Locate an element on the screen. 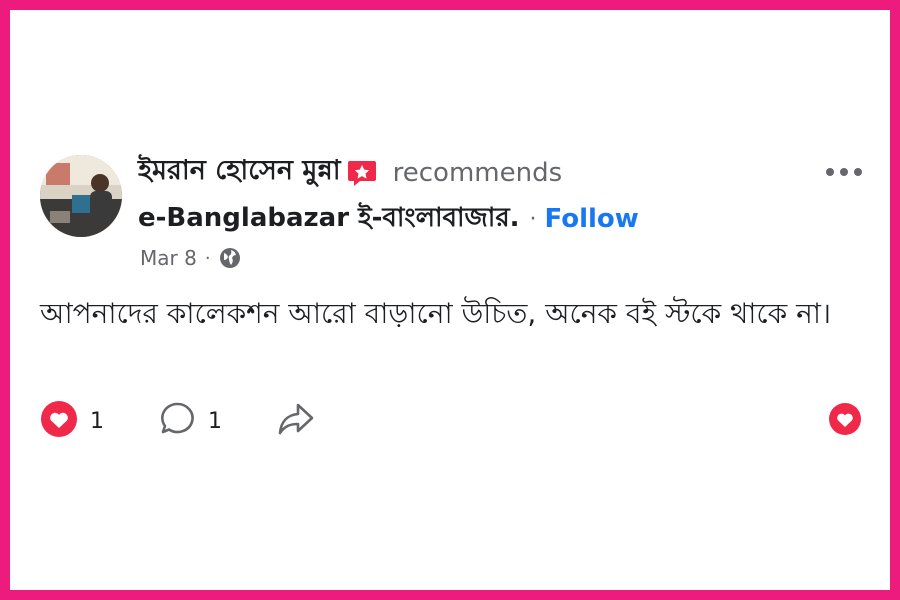  avatar is located at coordinates (81, 196).